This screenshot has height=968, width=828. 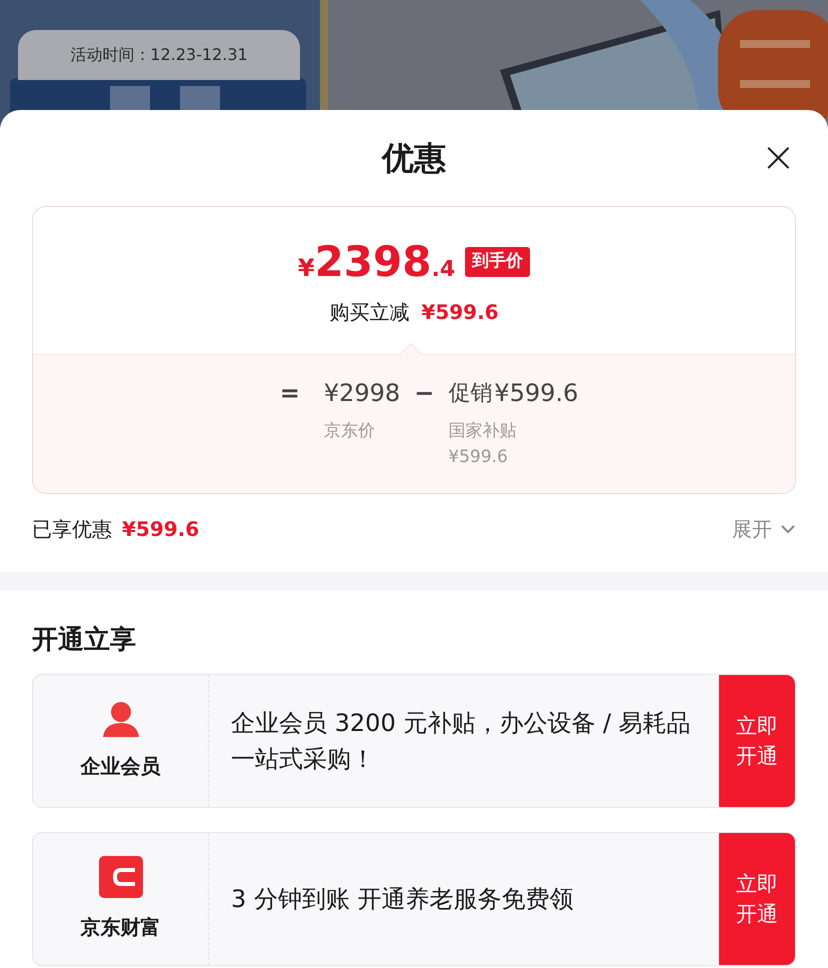 What do you see at coordinates (377, 262) in the screenshot?
I see `final-price: ¥2398.4` at bounding box center [377, 262].